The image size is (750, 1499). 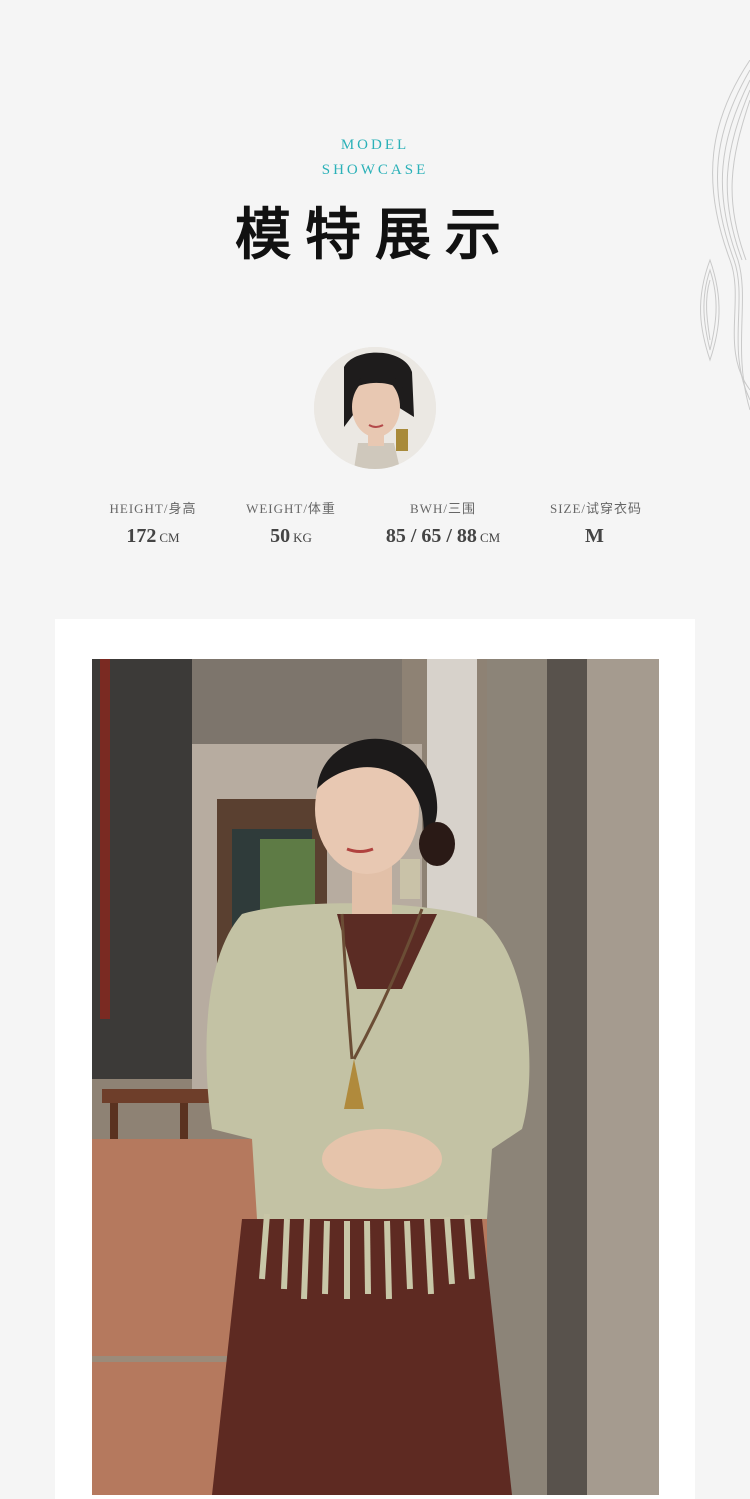 I want to click on spec-label: HEIGHT/身高, so click(x=153, y=508).